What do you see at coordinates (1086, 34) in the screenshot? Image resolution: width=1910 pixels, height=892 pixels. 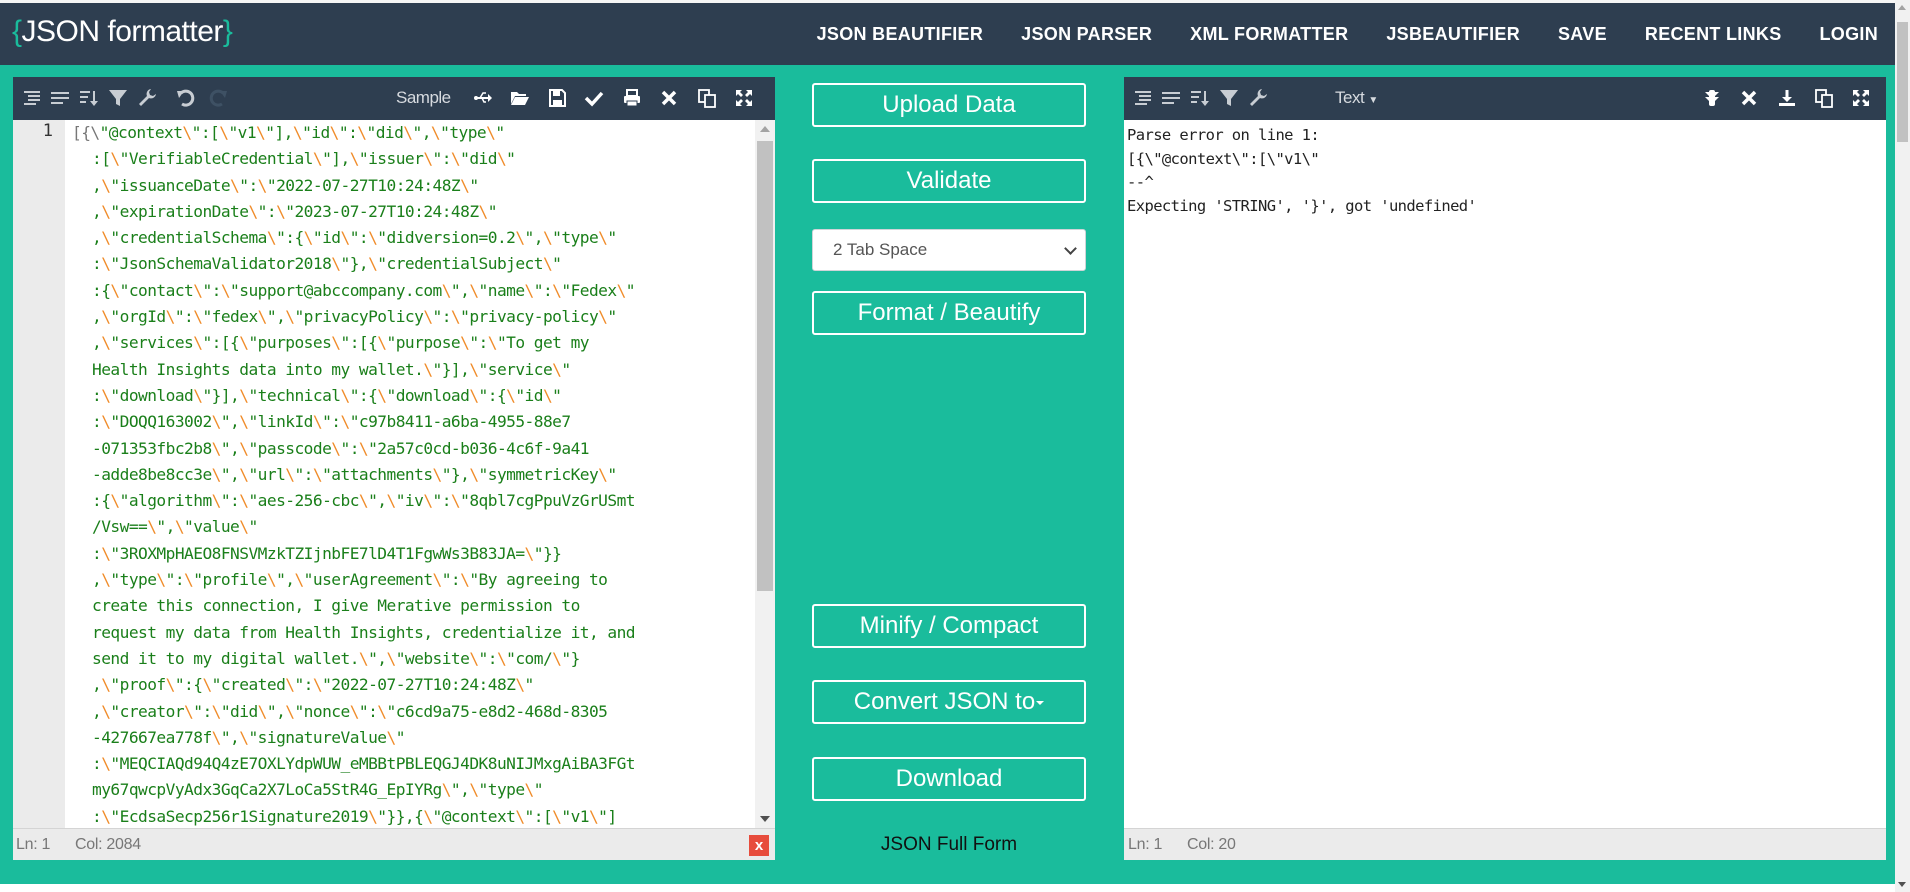 I see `nav-json-parser: JSON PARSER` at bounding box center [1086, 34].